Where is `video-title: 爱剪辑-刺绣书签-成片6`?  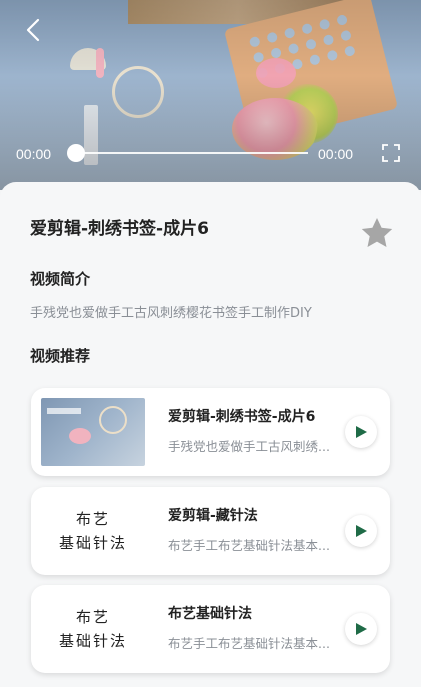
video-title: 爱剪辑-刺绣书签-成片6 is located at coordinates (119, 229).